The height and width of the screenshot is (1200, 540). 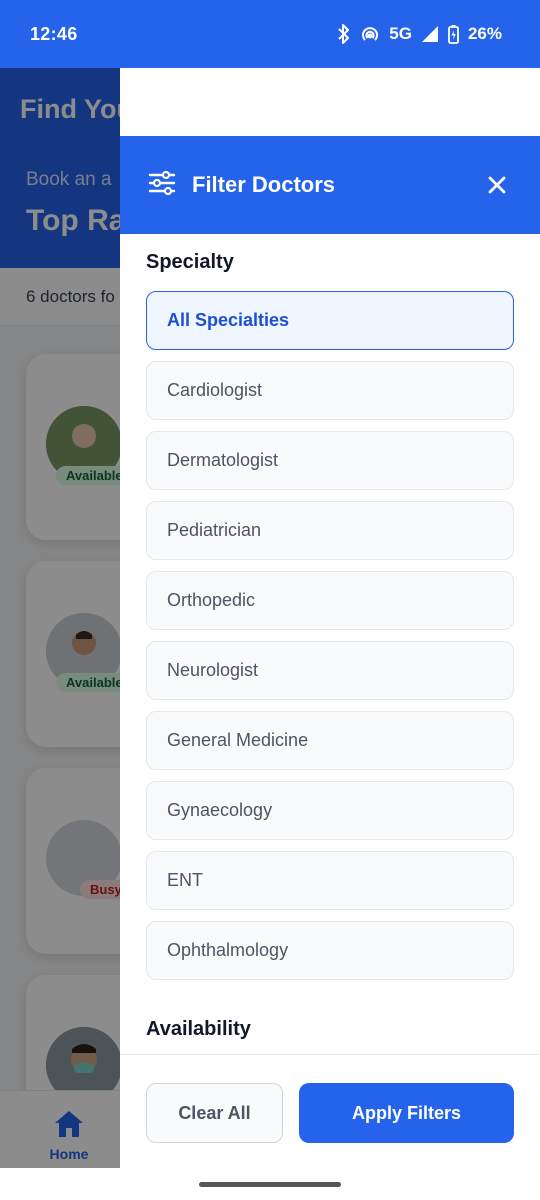 I want to click on specialty-option-ophthalmology: Ophthalmology, so click(x=330, y=950).